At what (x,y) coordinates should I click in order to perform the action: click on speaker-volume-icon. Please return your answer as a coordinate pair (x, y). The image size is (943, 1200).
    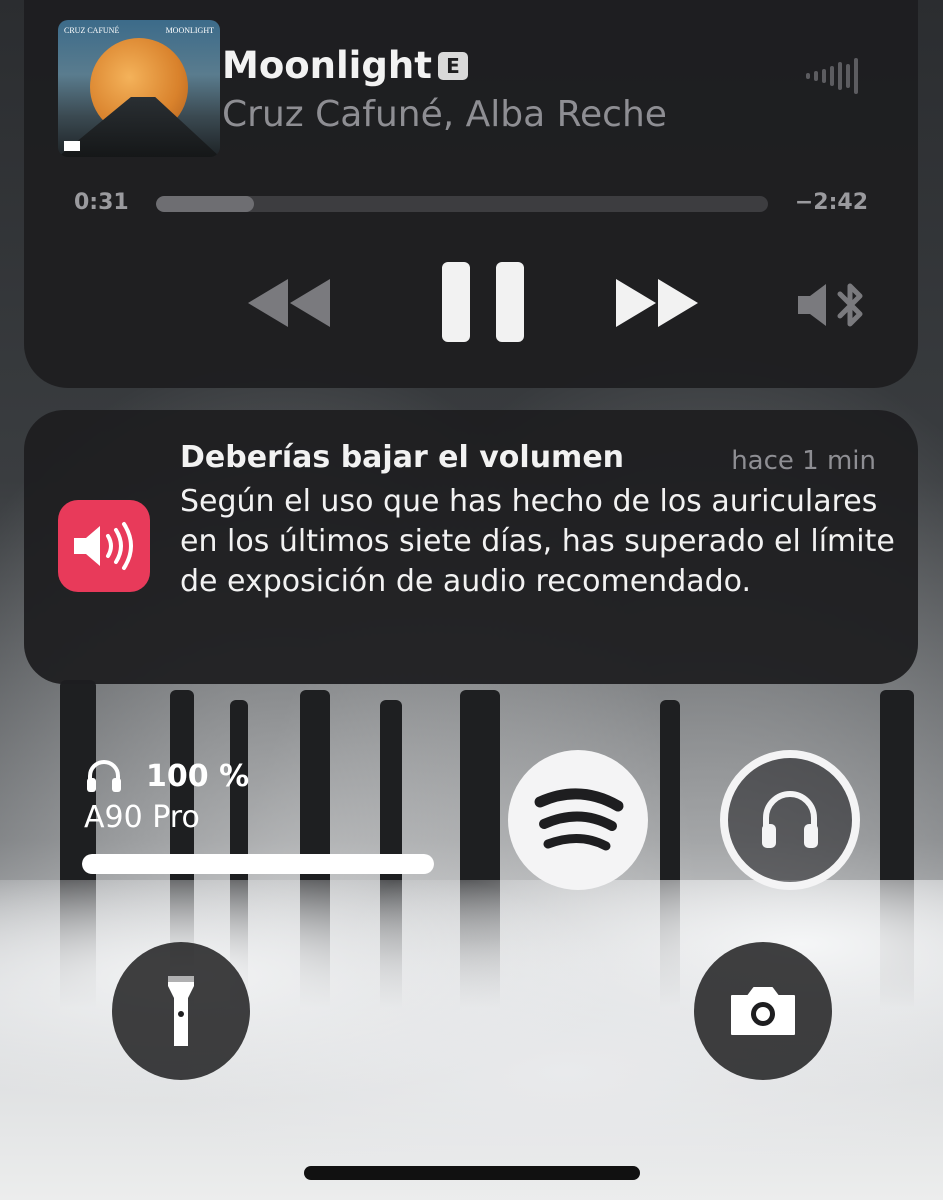
    Looking at the image, I should click on (103, 546).